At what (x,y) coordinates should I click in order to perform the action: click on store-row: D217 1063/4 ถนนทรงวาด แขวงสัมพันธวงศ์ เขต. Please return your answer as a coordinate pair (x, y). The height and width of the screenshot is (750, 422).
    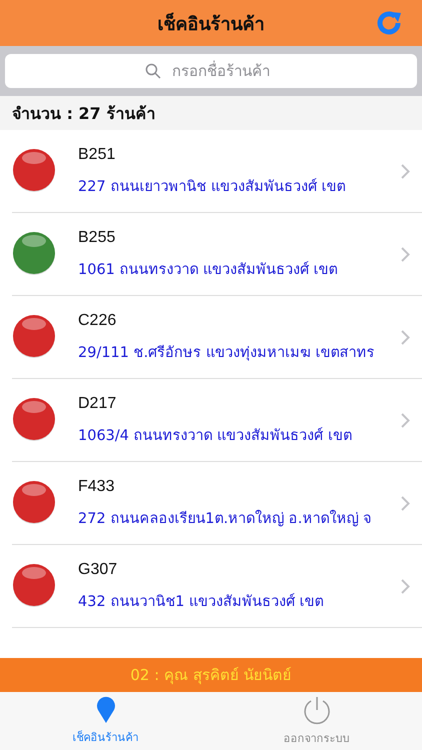
    Looking at the image, I should click on (217, 420).